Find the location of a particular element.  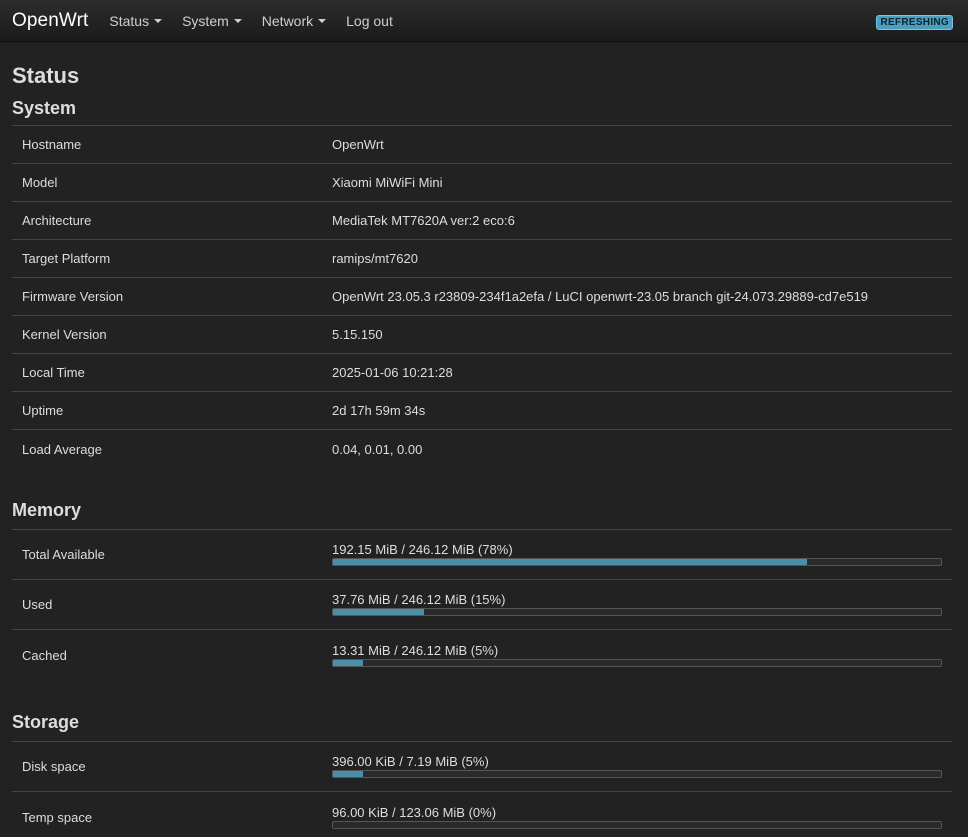

row-label: Kernel Version is located at coordinates (64, 334).